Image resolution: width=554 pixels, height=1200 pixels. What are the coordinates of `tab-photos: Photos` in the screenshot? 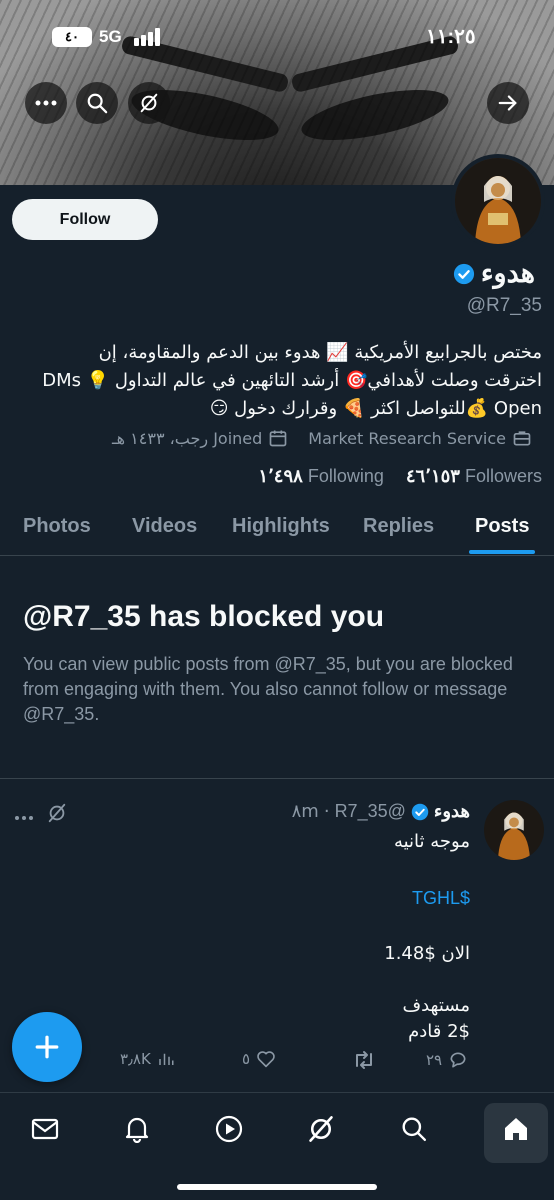 It's located at (57, 526).